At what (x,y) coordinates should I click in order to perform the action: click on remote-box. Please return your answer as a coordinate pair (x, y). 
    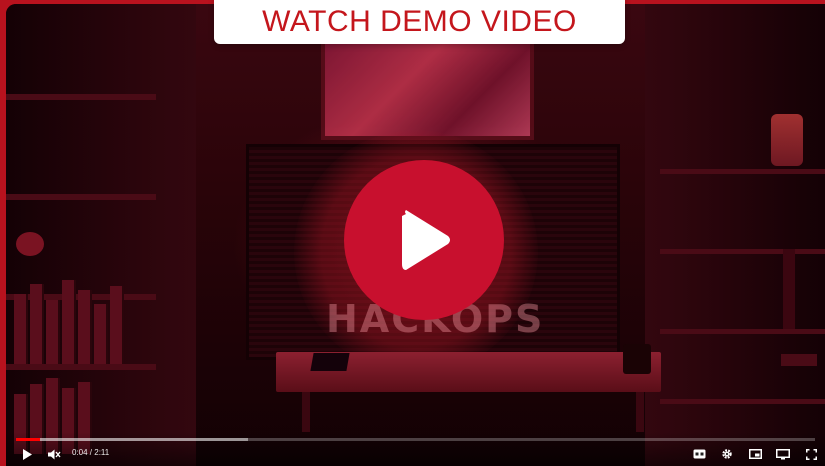
    Looking at the image, I should click on (330, 362).